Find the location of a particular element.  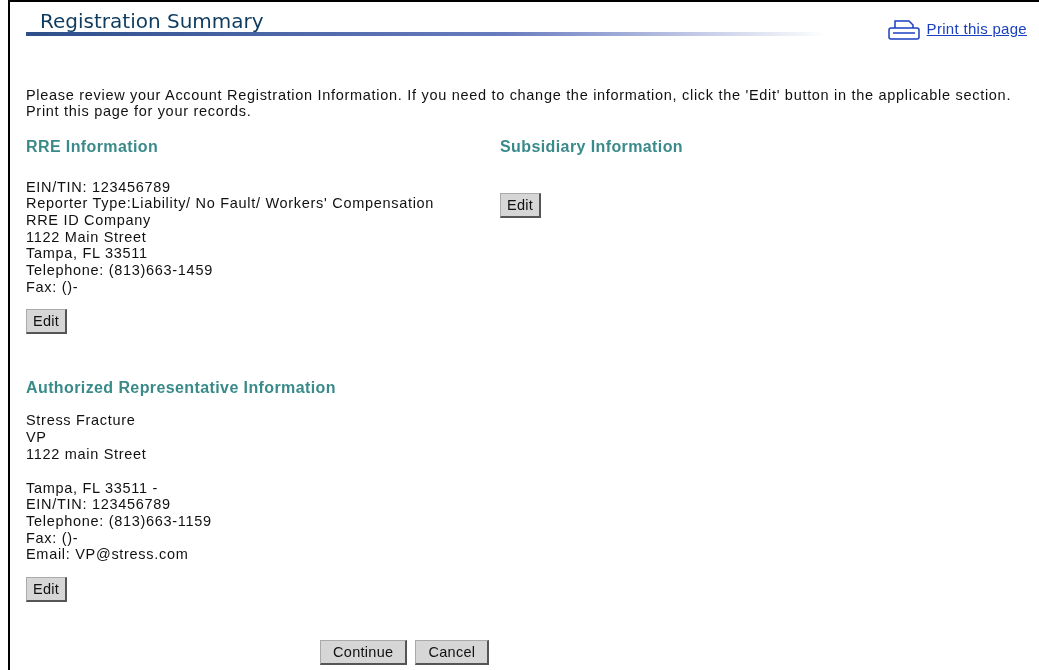

cancel-button: Cancel is located at coordinates (452, 653).